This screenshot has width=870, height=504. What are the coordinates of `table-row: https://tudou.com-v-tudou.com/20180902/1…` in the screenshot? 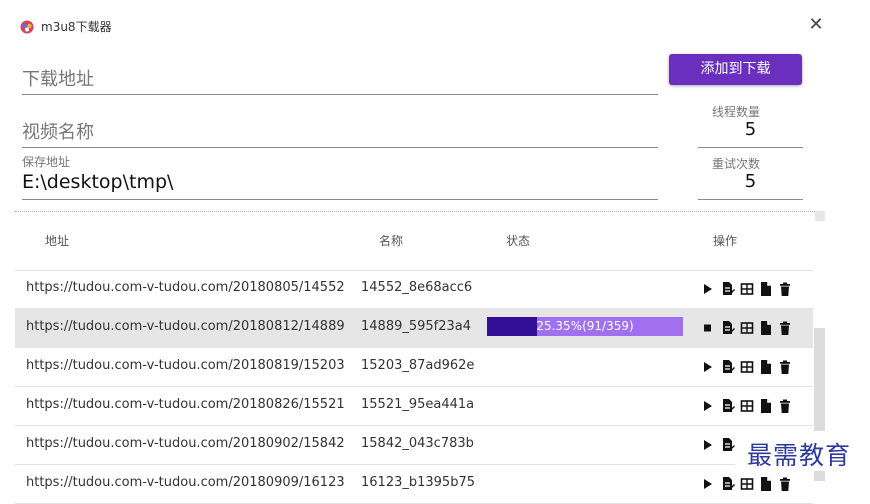 It's located at (414, 445).